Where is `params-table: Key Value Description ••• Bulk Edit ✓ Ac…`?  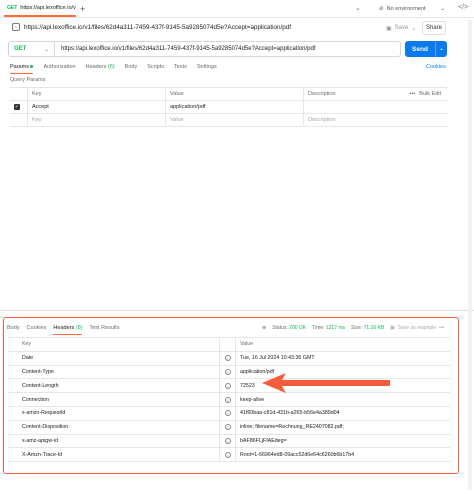
params-table: Key Value Description ••• Bulk Edit ✓ Ac… is located at coordinates (228, 107).